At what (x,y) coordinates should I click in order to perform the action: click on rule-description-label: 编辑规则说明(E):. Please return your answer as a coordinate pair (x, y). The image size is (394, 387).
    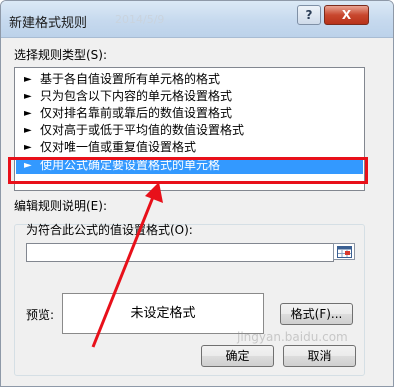
    Looking at the image, I should click on (60, 206).